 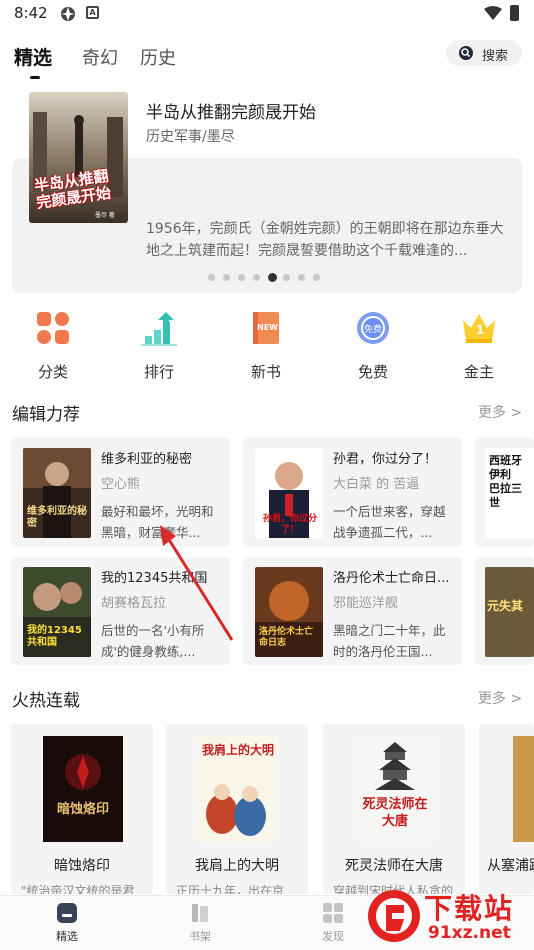 What do you see at coordinates (68, 14) in the screenshot?
I see `aperture-icon` at bounding box center [68, 14].